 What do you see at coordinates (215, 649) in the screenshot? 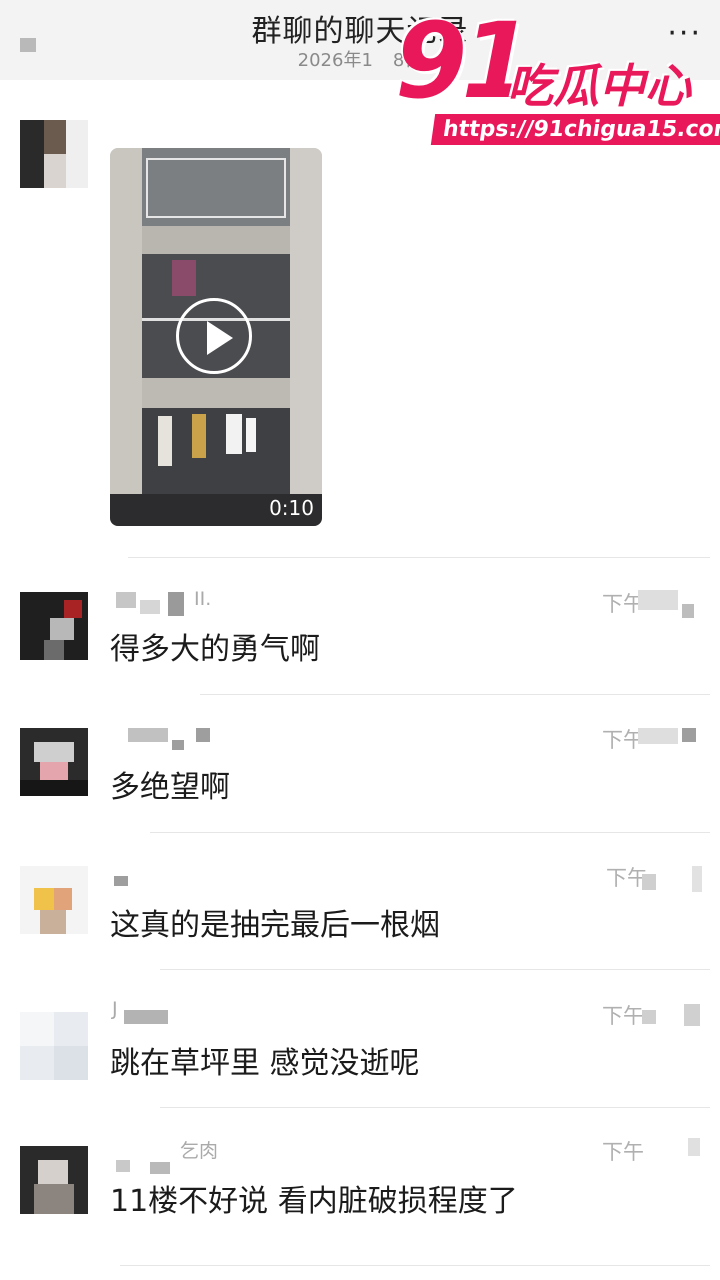
I see `message-text: 得多大的勇气啊` at bounding box center [215, 649].